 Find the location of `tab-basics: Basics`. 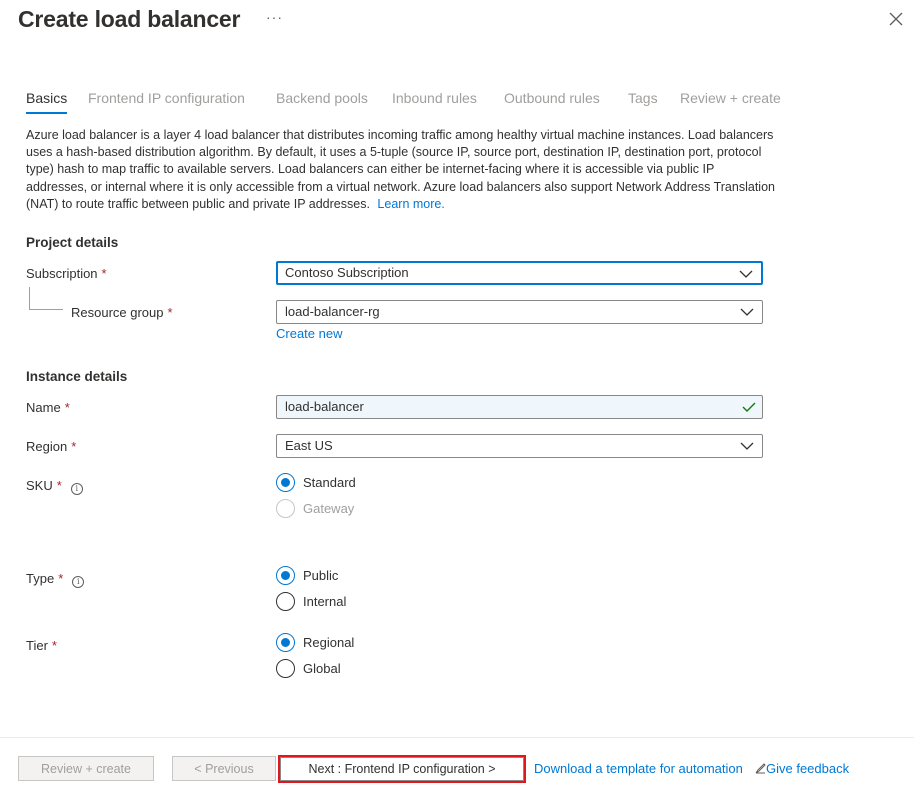

tab-basics: Basics is located at coordinates (47, 102).